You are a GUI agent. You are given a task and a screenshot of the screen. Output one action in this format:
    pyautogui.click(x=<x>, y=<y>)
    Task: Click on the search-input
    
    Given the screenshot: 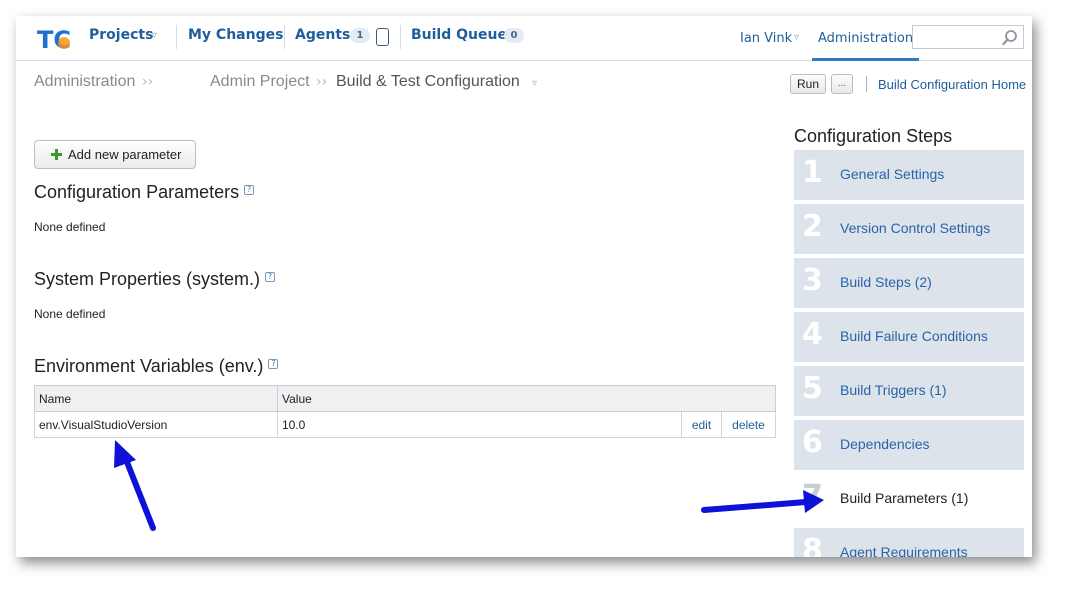 What is the action you would take?
    pyautogui.click(x=957, y=37)
    